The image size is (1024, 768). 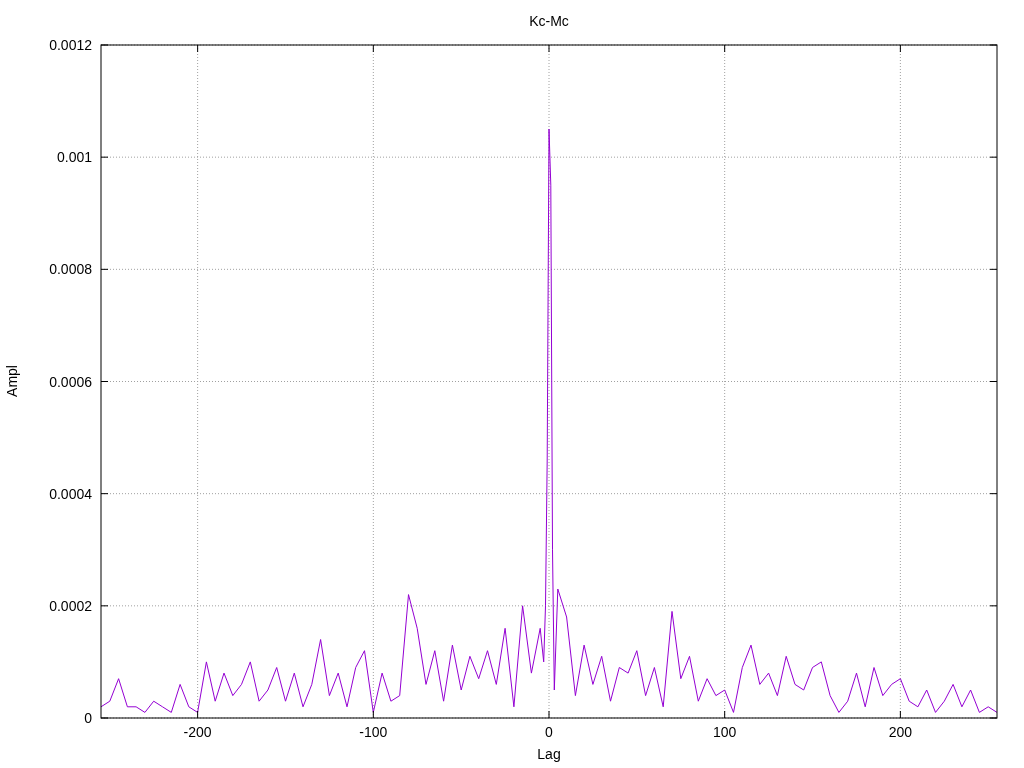 What do you see at coordinates (549, 732) in the screenshot?
I see `x-tick-label: 0` at bounding box center [549, 732].